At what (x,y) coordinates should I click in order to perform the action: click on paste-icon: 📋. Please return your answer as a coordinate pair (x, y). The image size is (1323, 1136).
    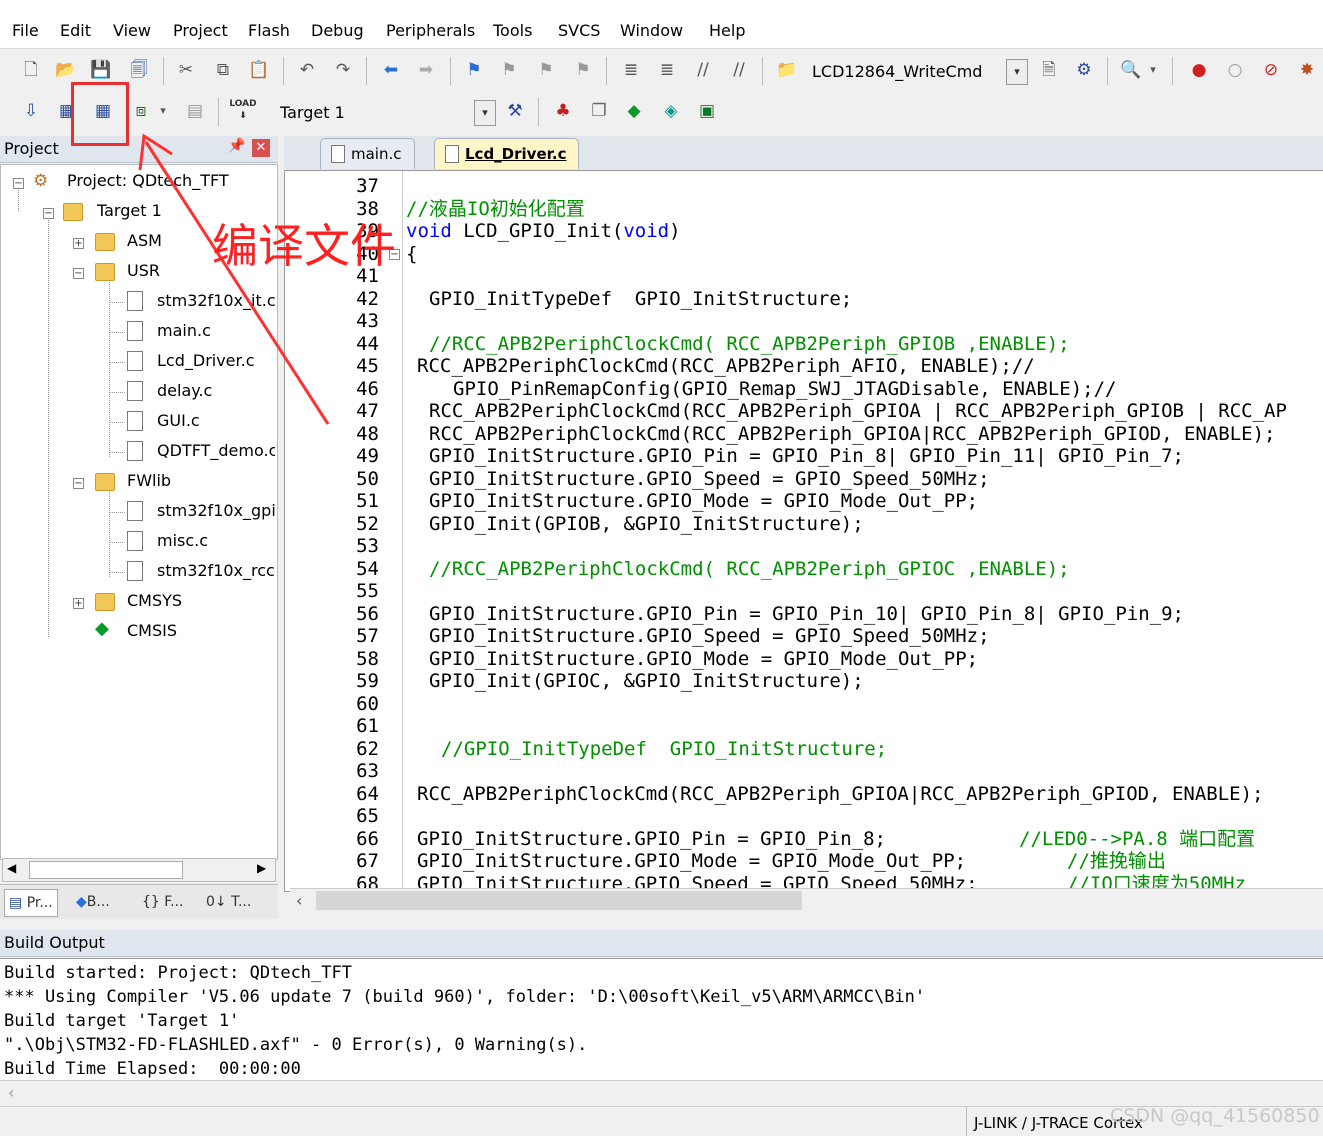
    Looking at the image, I should click on (259, 70).